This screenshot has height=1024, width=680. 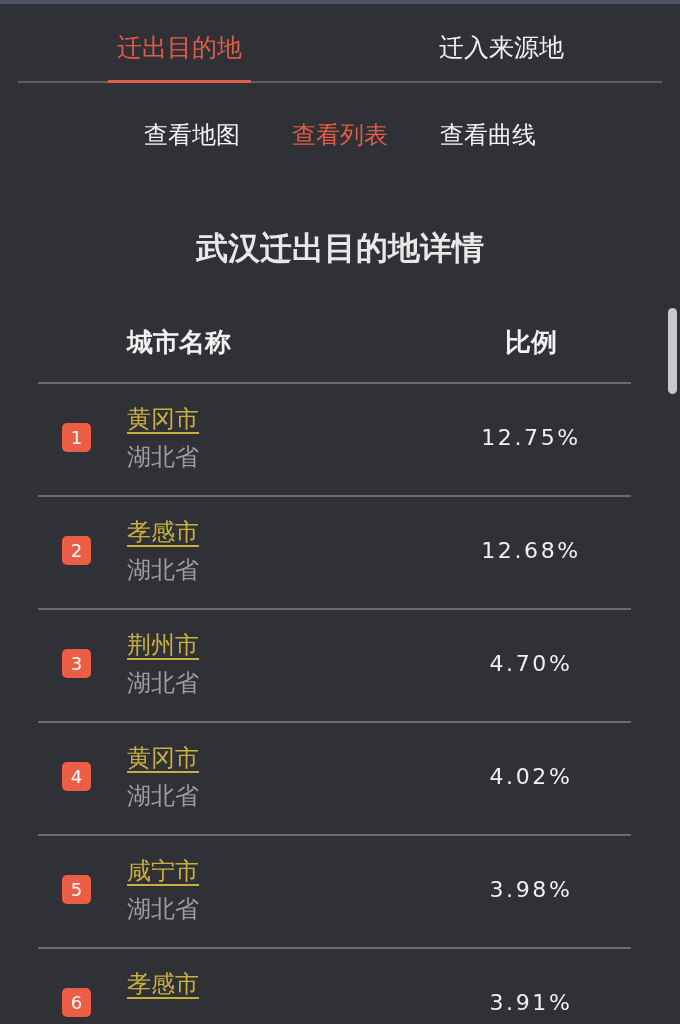 What do you see at coordinates (531, 342) in the screenshot?
I see `column-header: 比例` at bounding box center [531, 342].